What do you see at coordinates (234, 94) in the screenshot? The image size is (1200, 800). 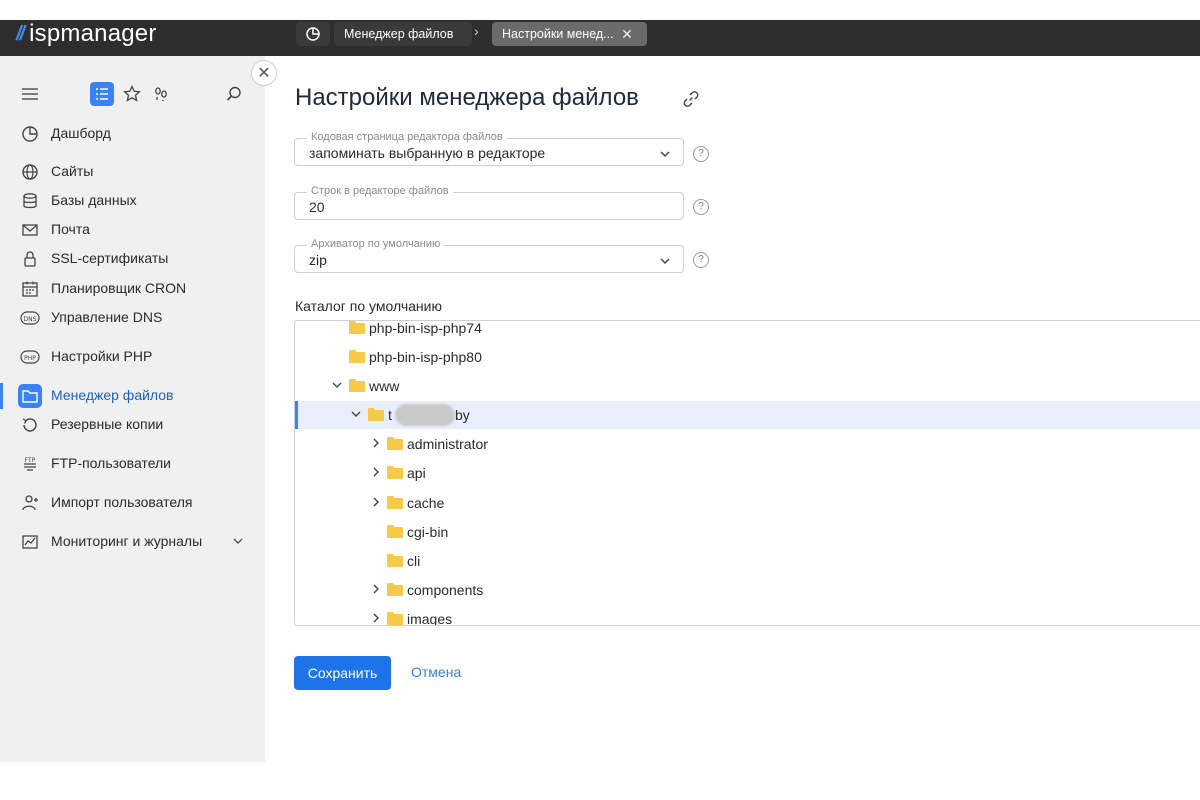 I see `search-icon` at bounding box center [234, 94].